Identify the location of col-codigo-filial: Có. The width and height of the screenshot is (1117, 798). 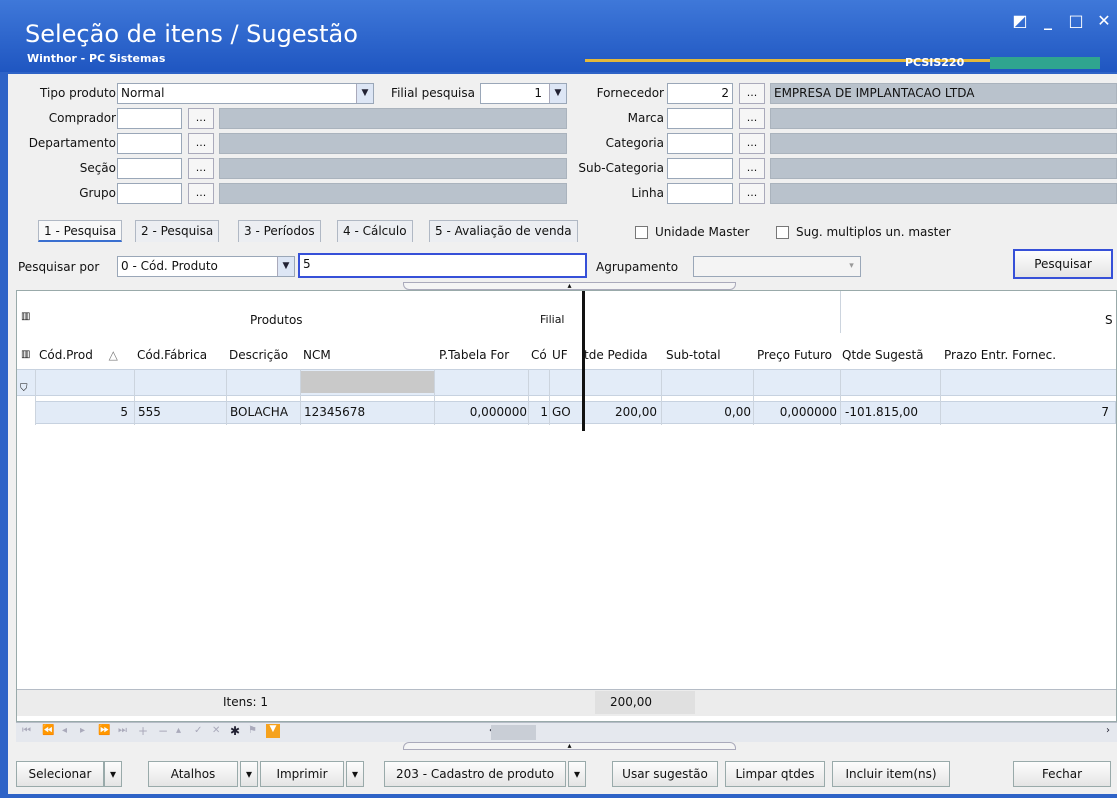
(539, 355).